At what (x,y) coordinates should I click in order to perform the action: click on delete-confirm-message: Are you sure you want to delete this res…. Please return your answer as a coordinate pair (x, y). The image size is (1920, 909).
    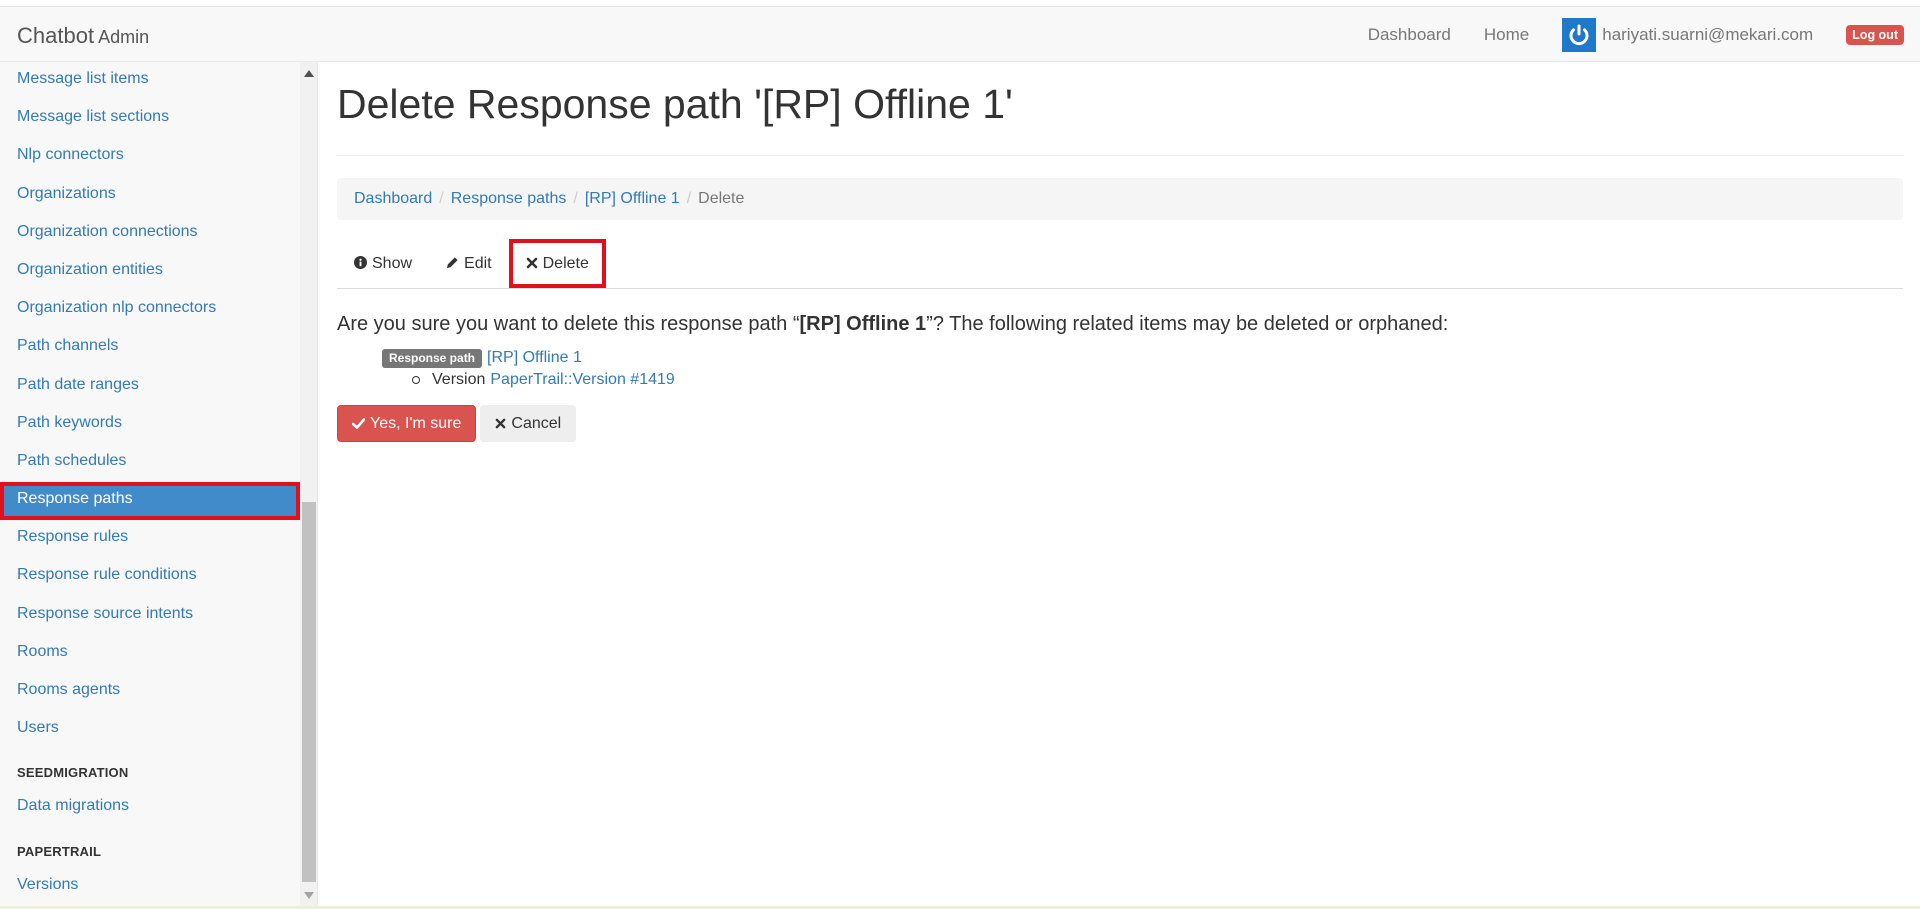
    Looking at the image, I should click on (1120, 324).